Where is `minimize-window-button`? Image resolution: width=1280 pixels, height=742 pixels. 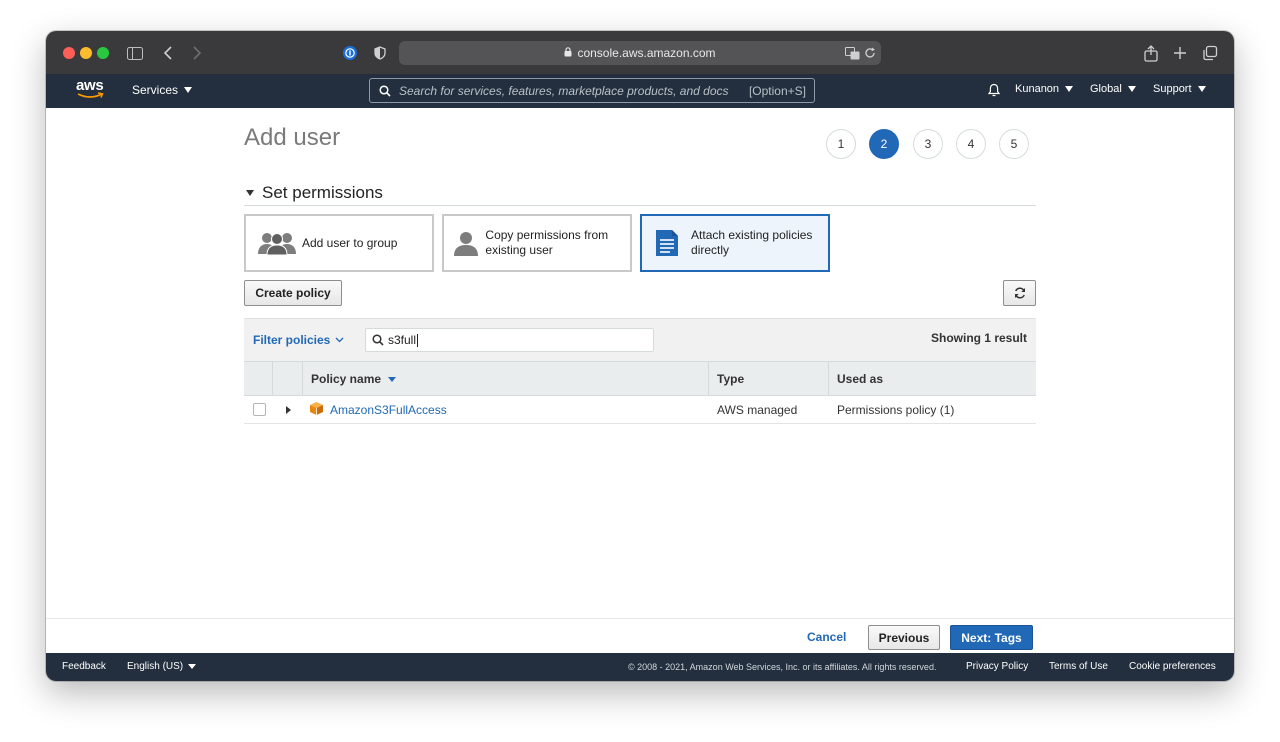 minimize-window-button is located at coordinates (86, 53).